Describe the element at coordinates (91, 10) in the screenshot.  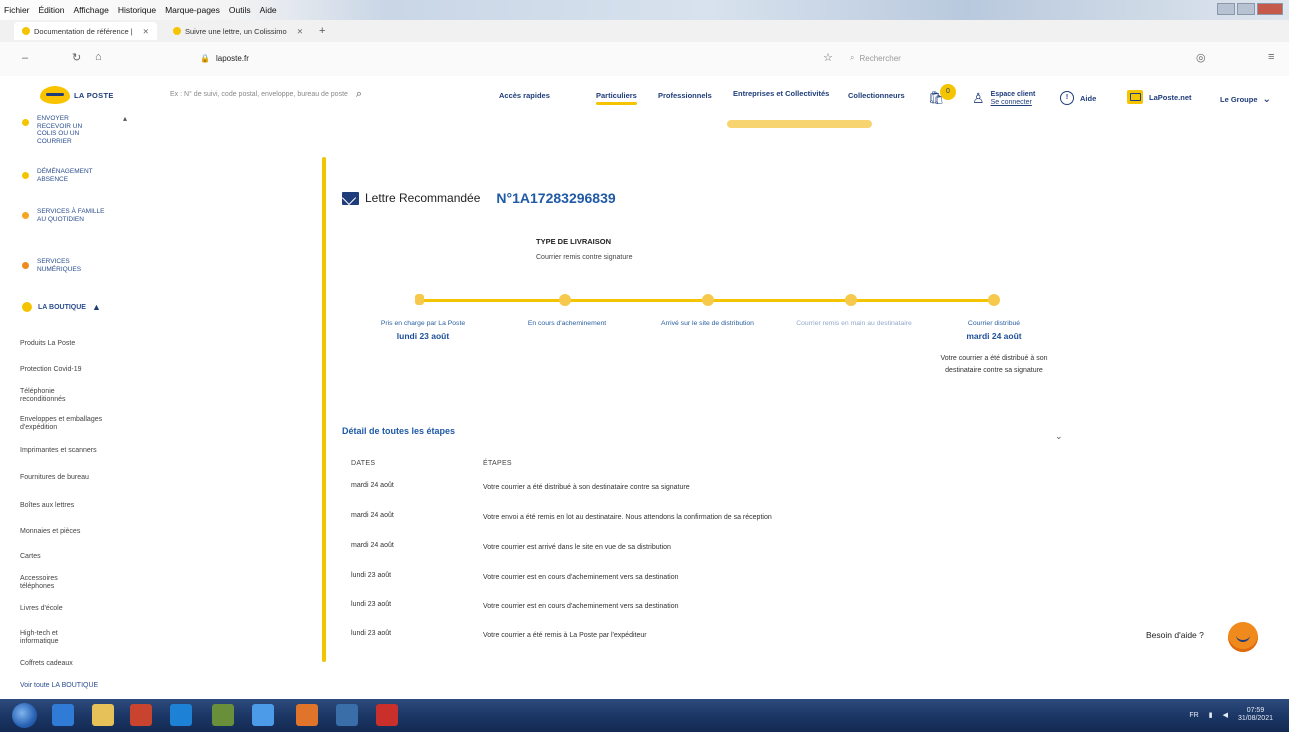
I see `menu-affichage: Affichage` at that location.